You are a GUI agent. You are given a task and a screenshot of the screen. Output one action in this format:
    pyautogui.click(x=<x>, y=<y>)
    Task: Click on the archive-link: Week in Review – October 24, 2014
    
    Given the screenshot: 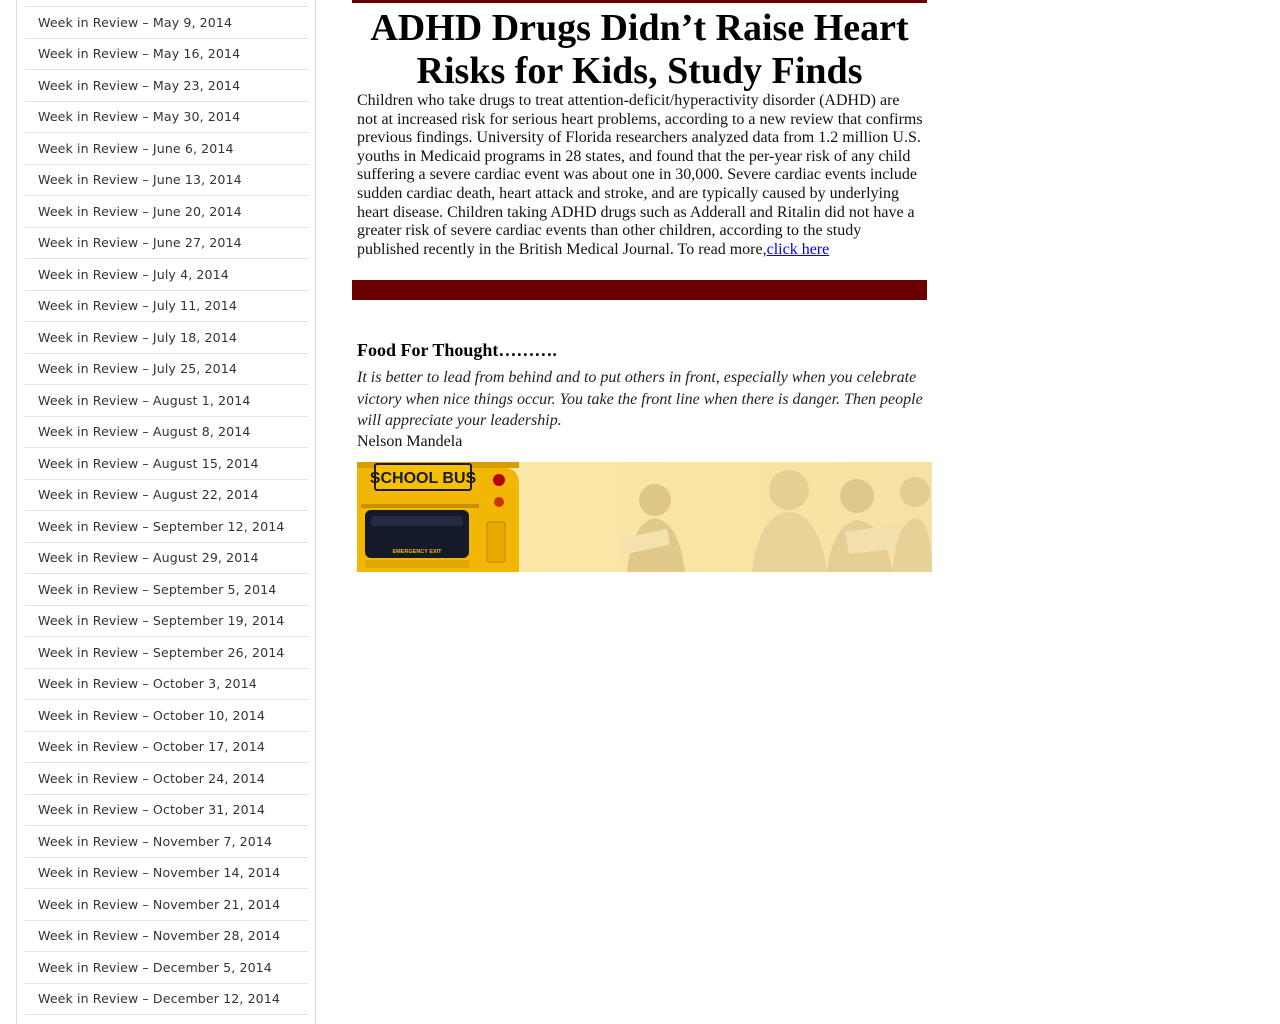 What is the action you would take?
    pyautogui.click(x=145, y=778)
    